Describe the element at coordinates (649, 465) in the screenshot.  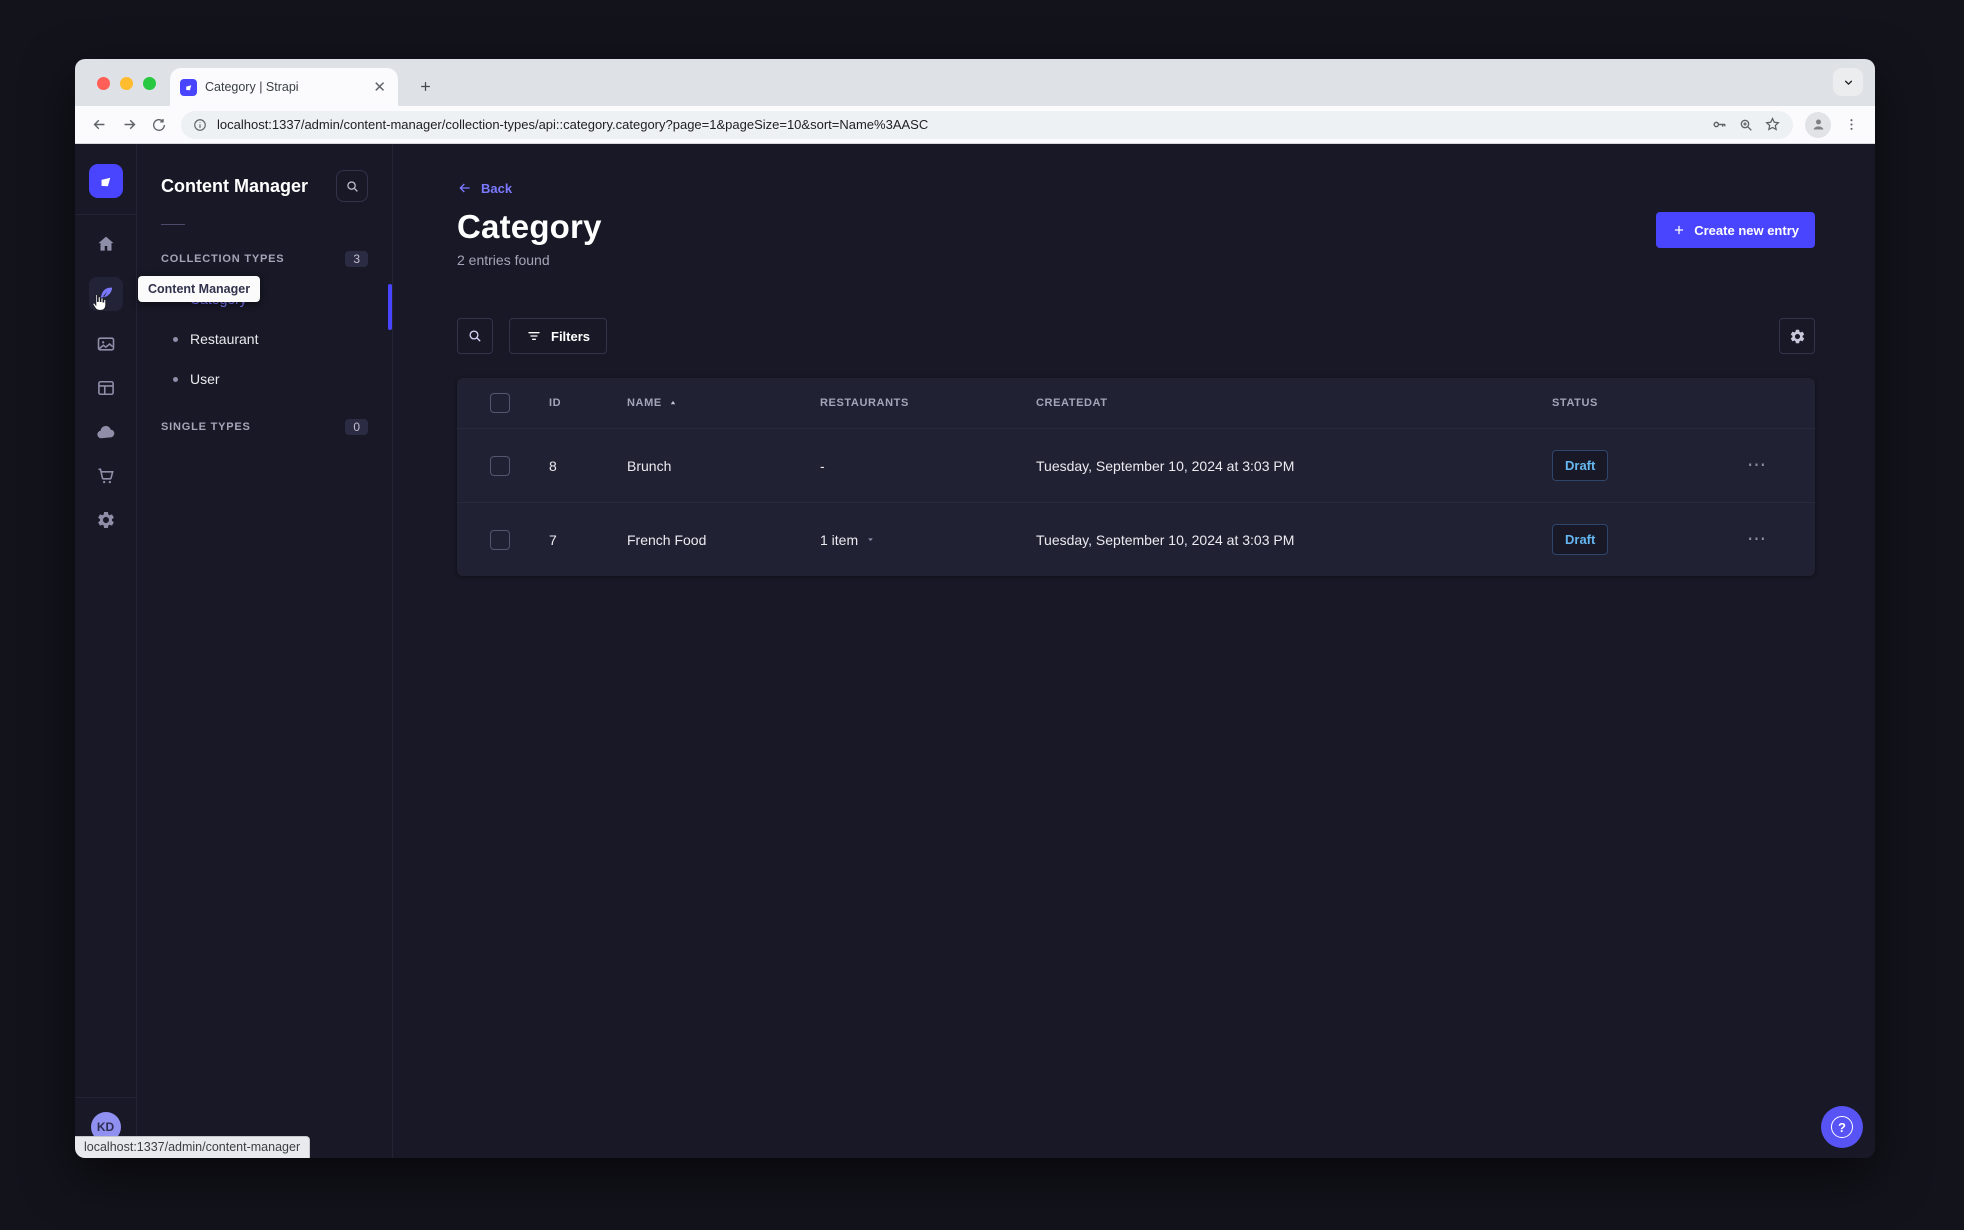
I see `cell-name: Brunch` at that location.